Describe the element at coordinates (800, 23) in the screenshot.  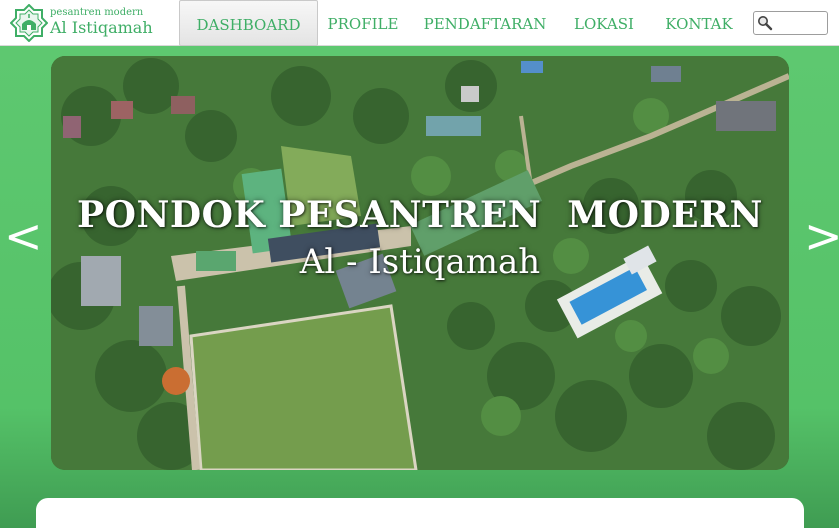
I see `search-input` at that location.